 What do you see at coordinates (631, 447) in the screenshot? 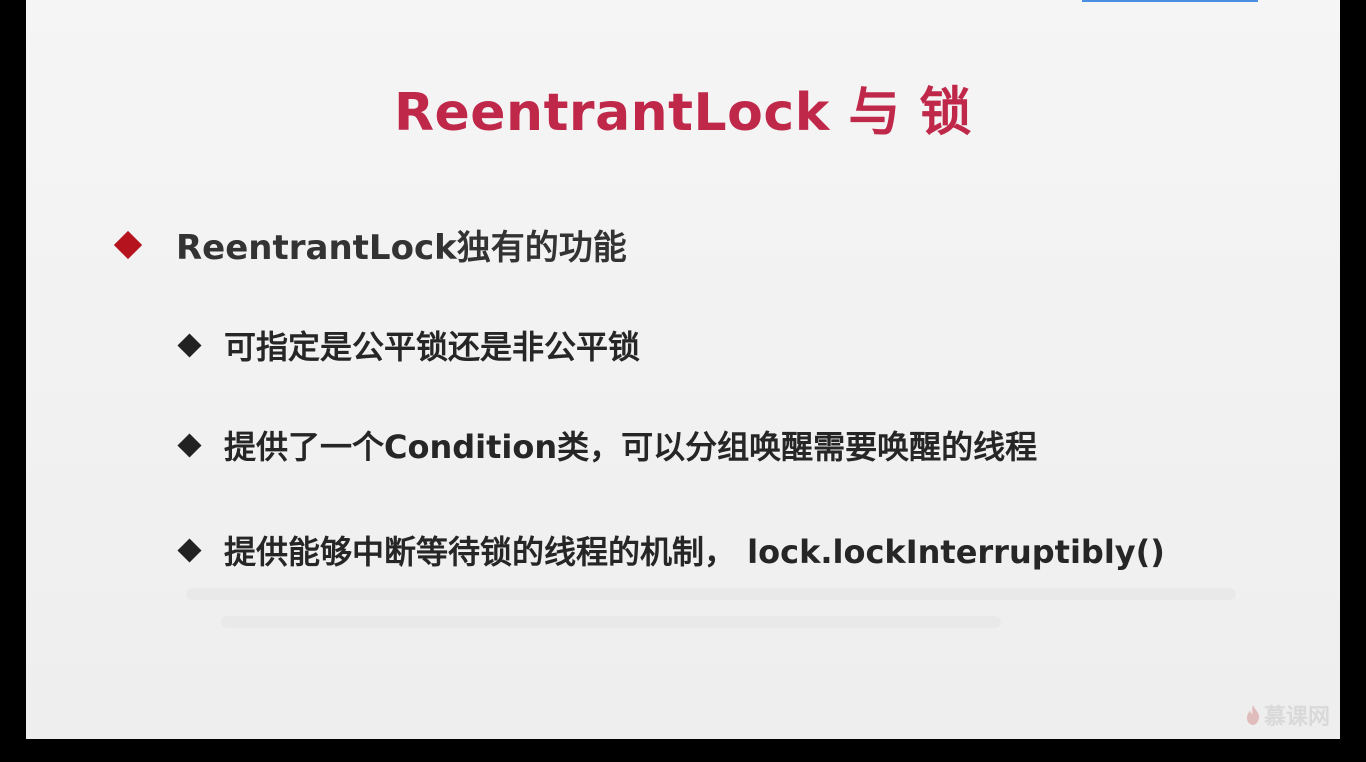
I see `sub-bullet-text-2: 提供了一个Condition类，可以分组唤醒需要唤醒的线程` at bounding box center [631, 447].